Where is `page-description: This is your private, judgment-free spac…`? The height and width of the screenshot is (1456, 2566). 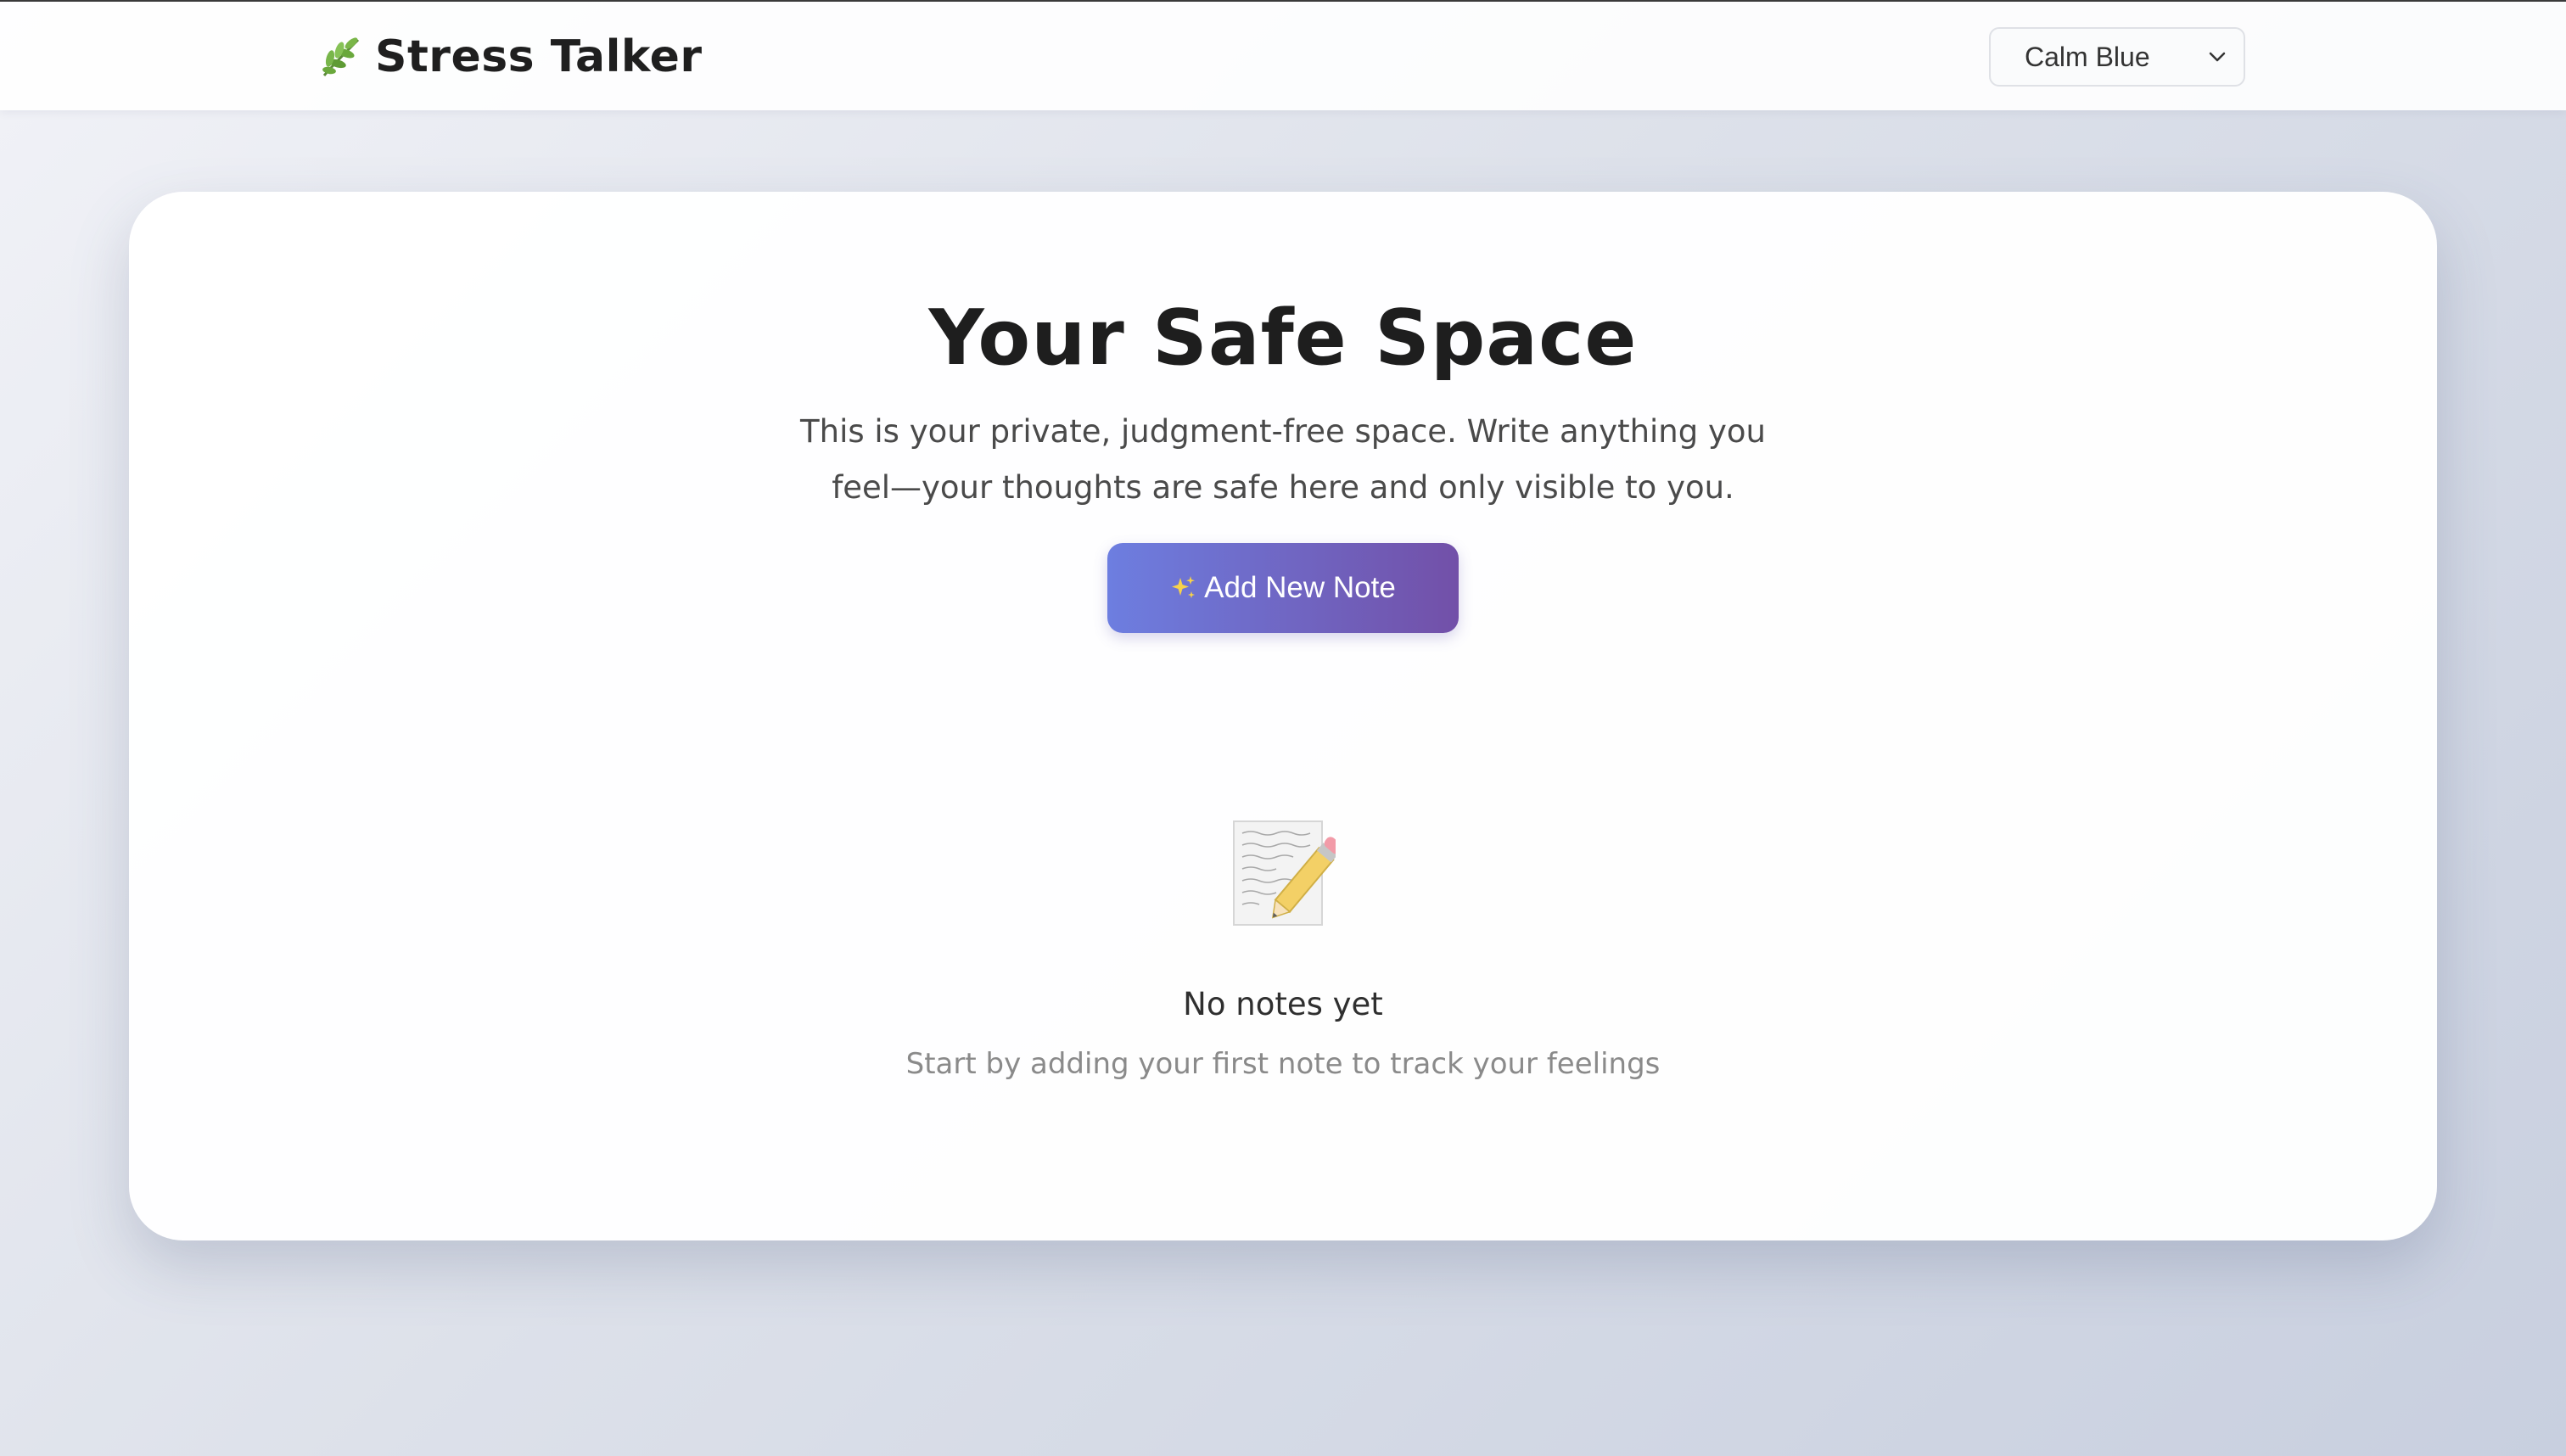
page-description: This is your private, judgment-free spac… is located at coordinates (1283, 459).